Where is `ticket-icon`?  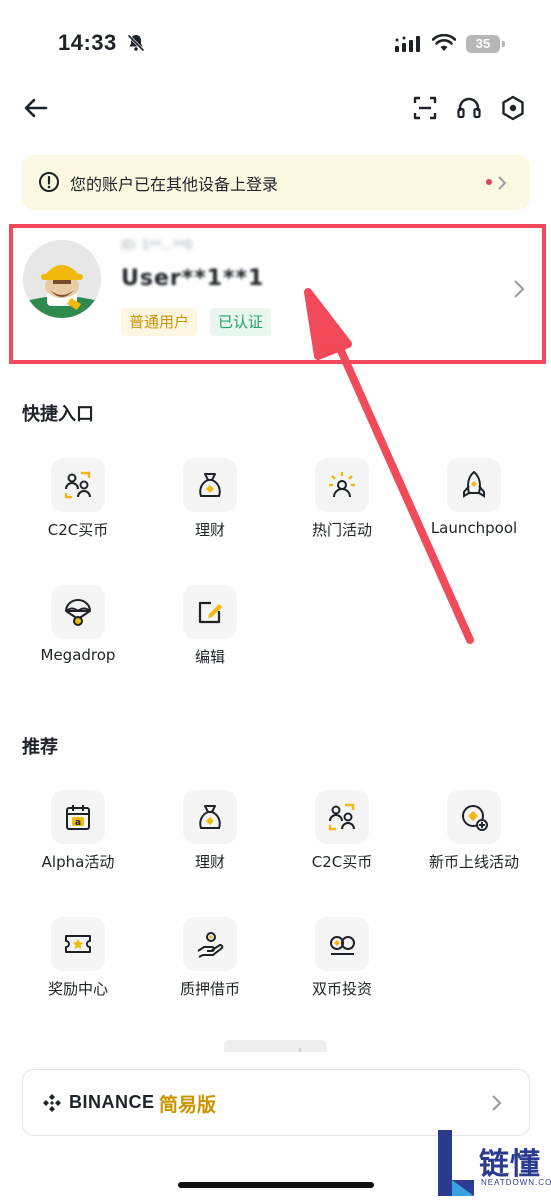 ticket-icon is located at coordinates (78, 944).